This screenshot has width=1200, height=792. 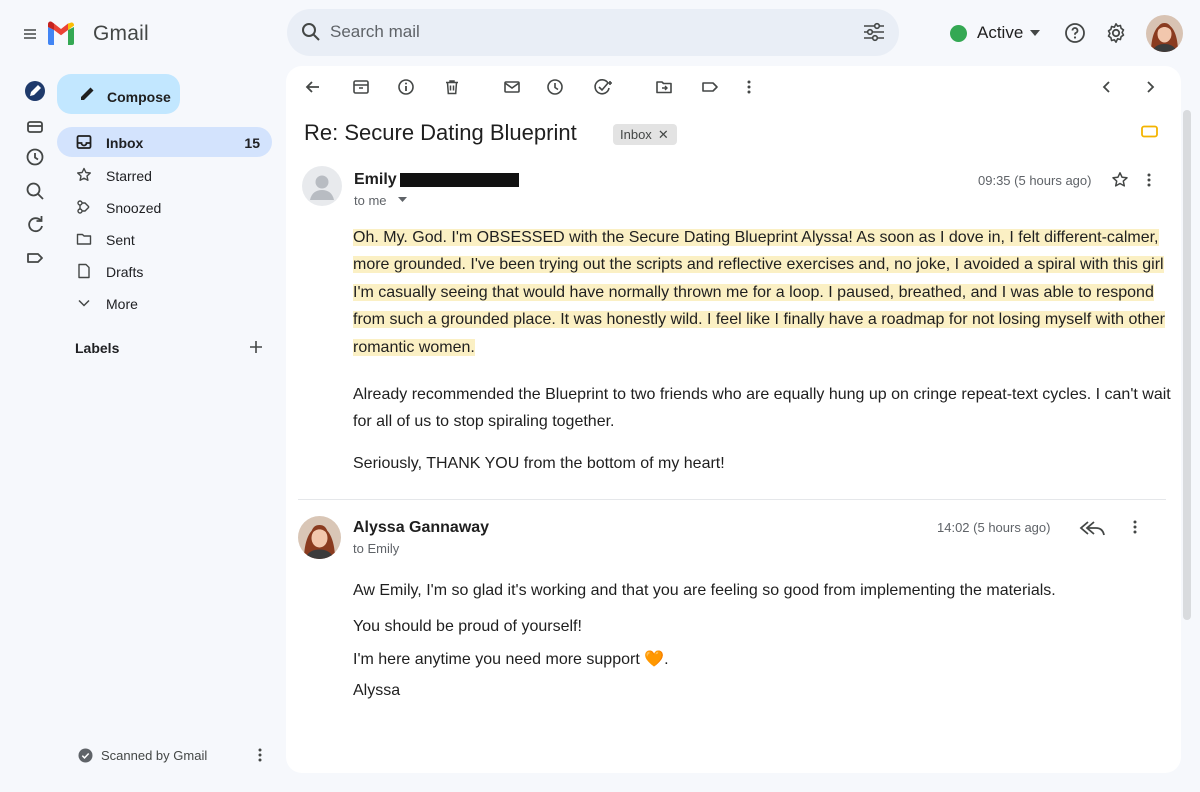 What do you see at coordinates (1035, 180) in the screenshot?
I see `message-time: 09:35 (5 hours ago)` at bounding box center [1035, 180].